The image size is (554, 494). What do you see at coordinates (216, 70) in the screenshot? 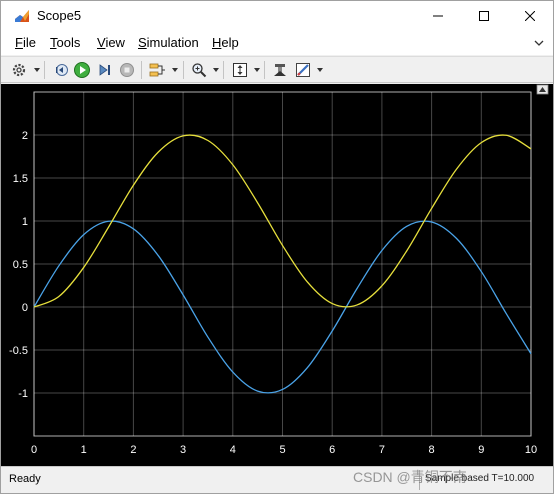
I see `zoom-dropdown-icon` at bounding box center [216, 70].